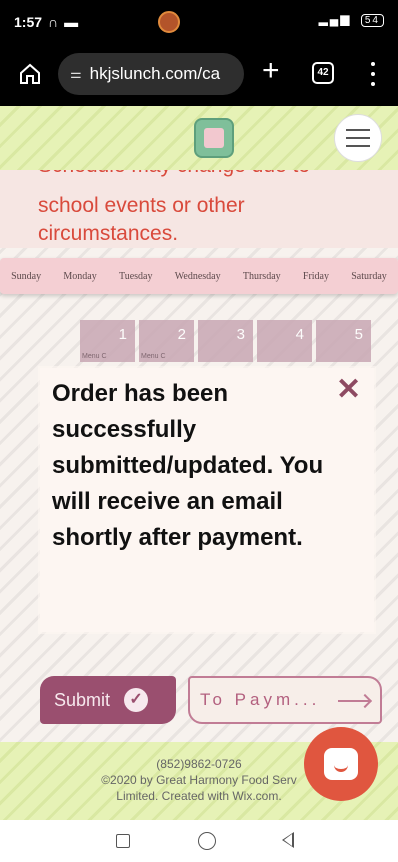  What do you see at coordinates (348, 389) in the screenshot?
I see `close-icon: ✕` at bounding box center [348, 389].